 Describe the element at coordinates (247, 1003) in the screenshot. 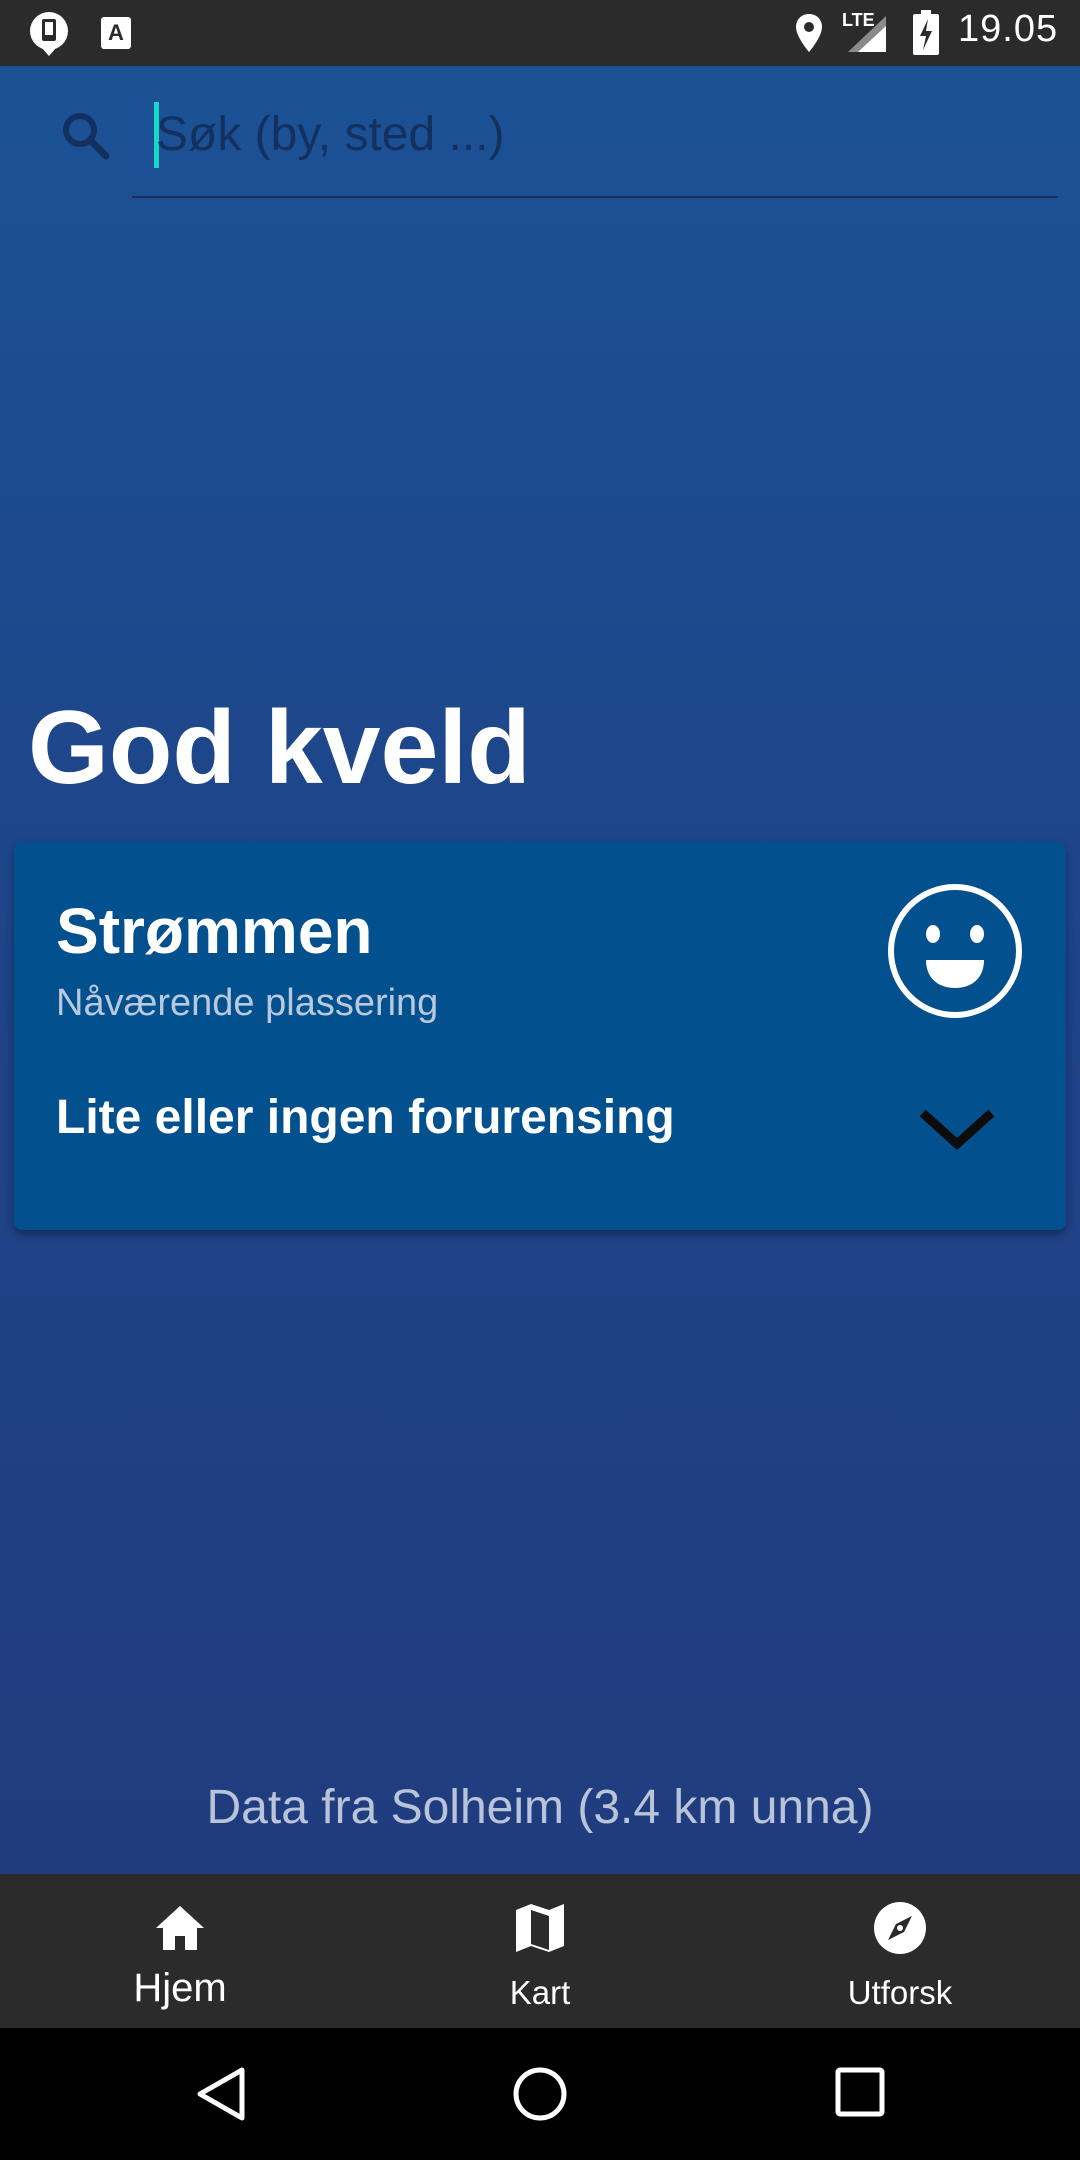

I see `location-subtitle: Nåværende plassering` at that location.